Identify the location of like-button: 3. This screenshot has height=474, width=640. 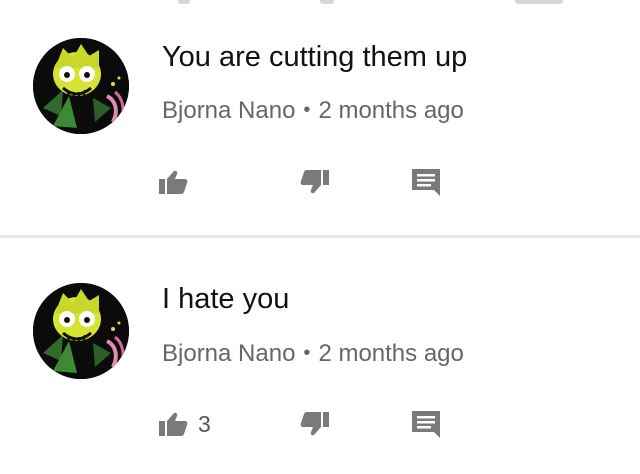
(184, 424).